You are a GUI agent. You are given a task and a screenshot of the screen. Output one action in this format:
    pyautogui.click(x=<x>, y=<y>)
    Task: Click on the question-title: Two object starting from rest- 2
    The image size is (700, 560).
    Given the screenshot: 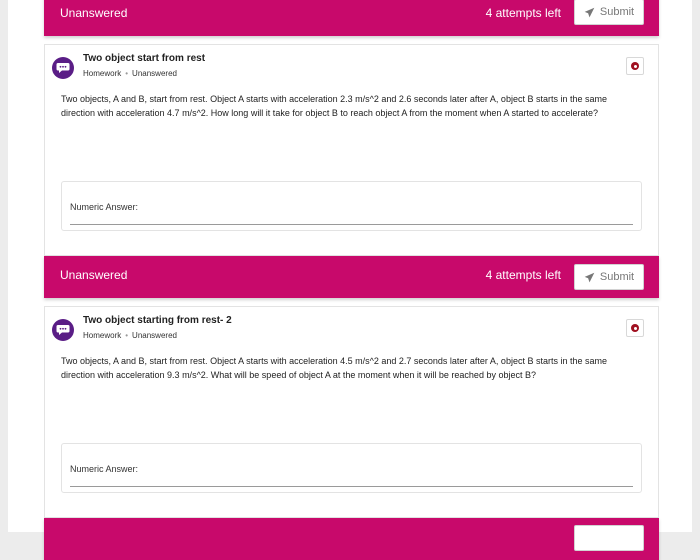 What is the action you would take?
    pyautogui.click(x=157, y=320)
    